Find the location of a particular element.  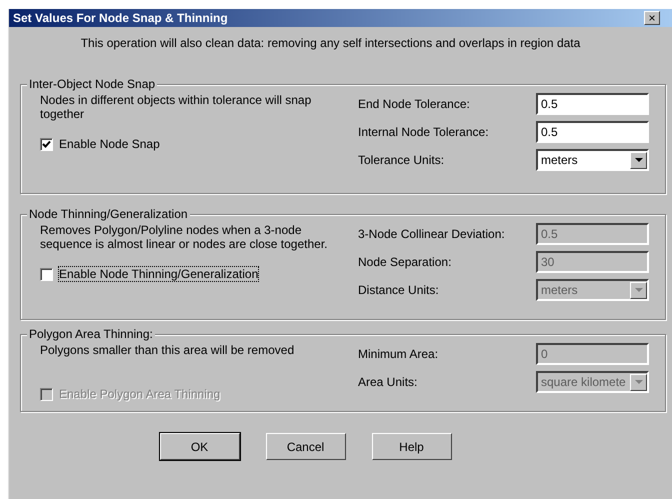

dialog-button: Cancel is located at coordinates (306, 446).